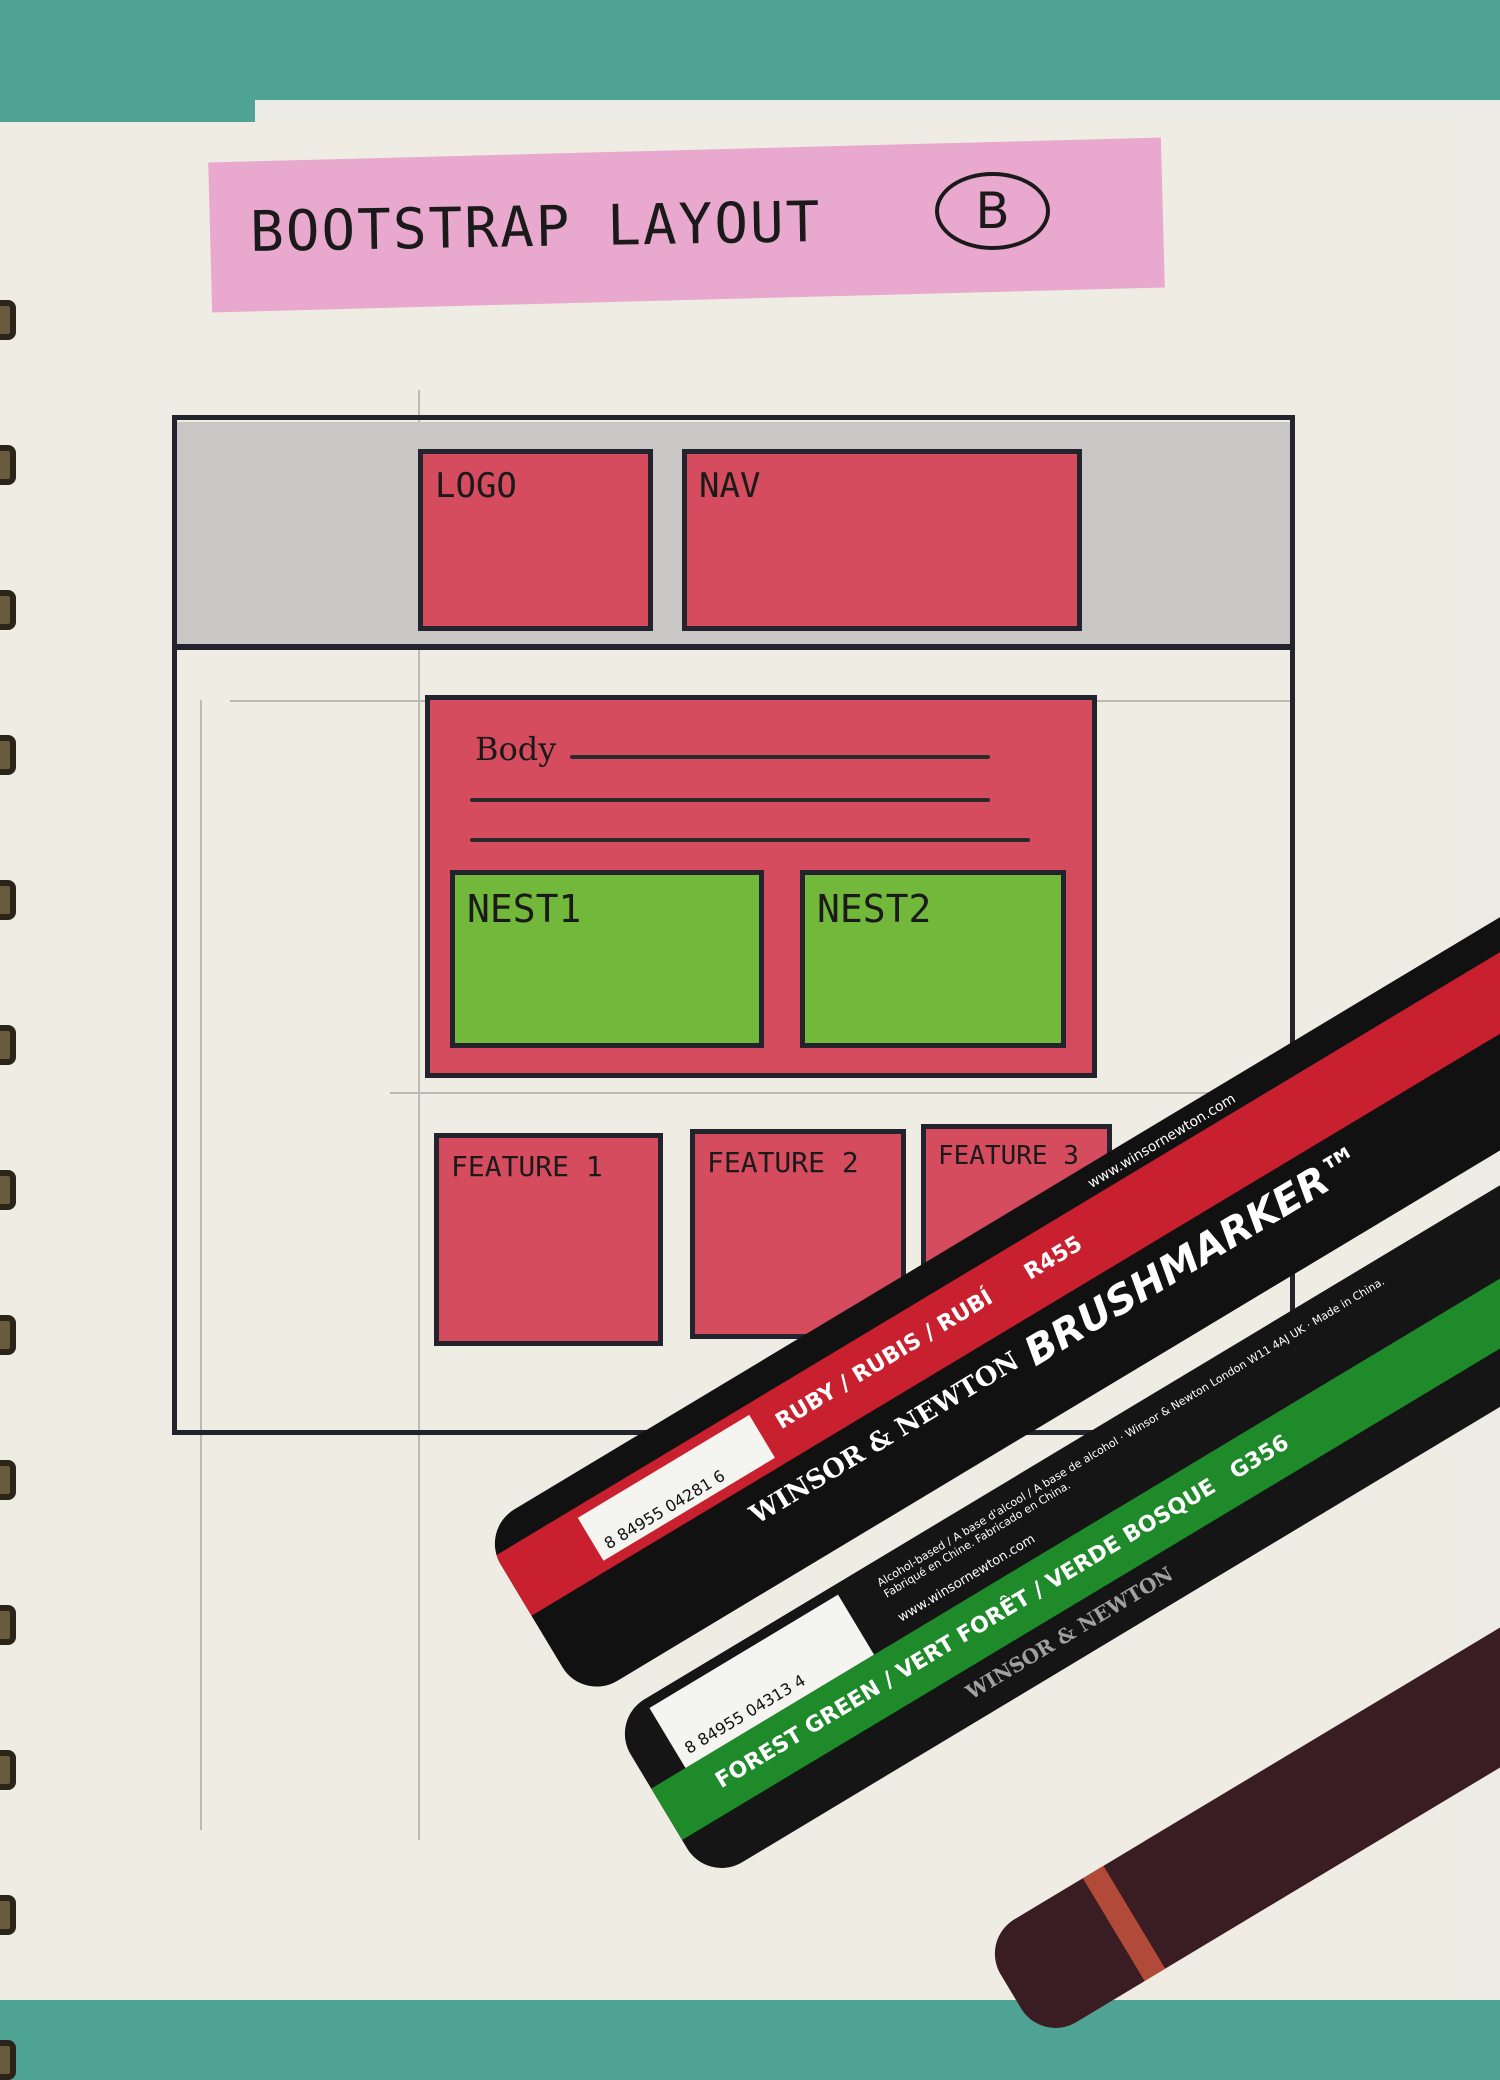 The height and width of the screenshot is (2080, 1500). I want to click on logo-label: LOGO, so click(476, 486).